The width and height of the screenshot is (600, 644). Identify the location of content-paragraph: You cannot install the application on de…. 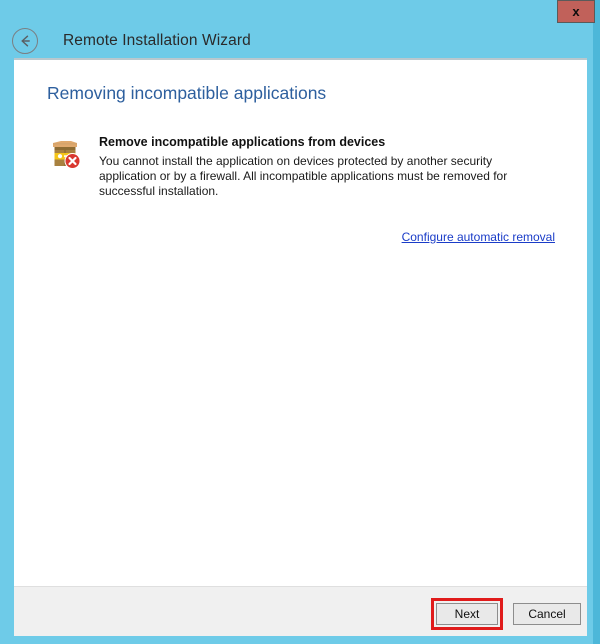
(303, 176).